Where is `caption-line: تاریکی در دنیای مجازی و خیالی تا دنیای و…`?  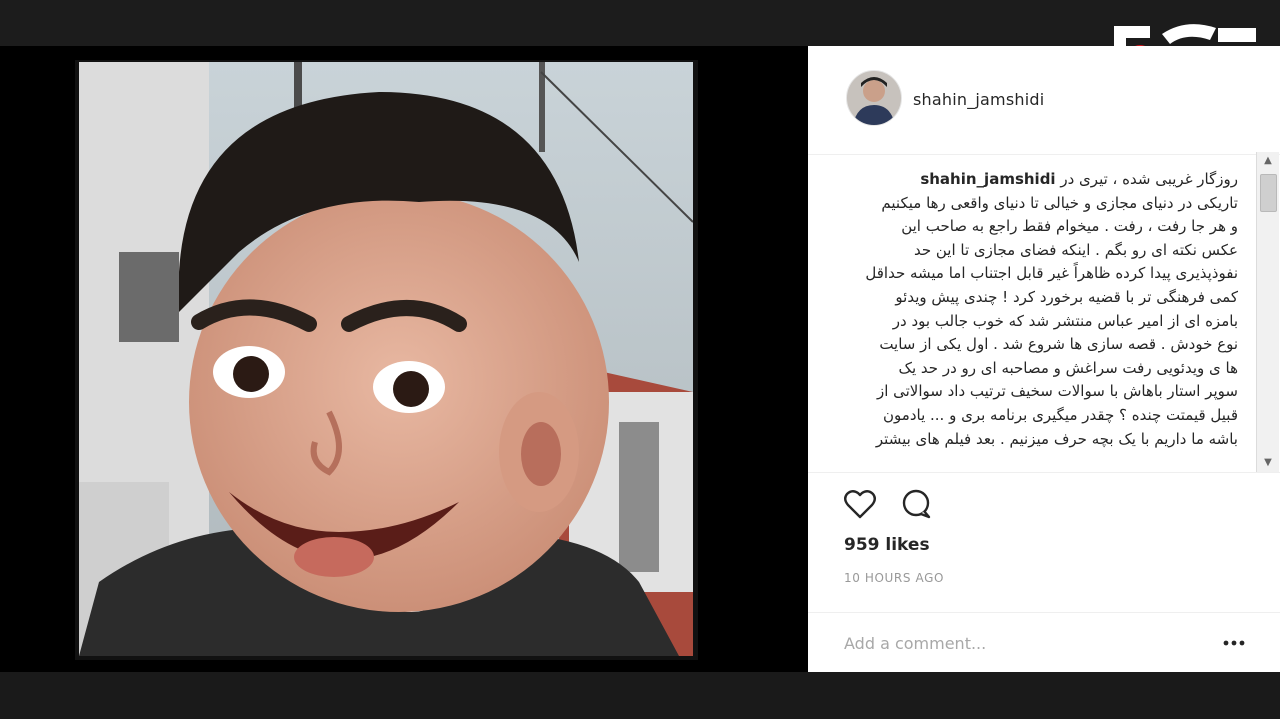 caption-line: تاریکی در دنیای مجازی و خیالی تا دنیای و… is located at coordinates (1059, 202).